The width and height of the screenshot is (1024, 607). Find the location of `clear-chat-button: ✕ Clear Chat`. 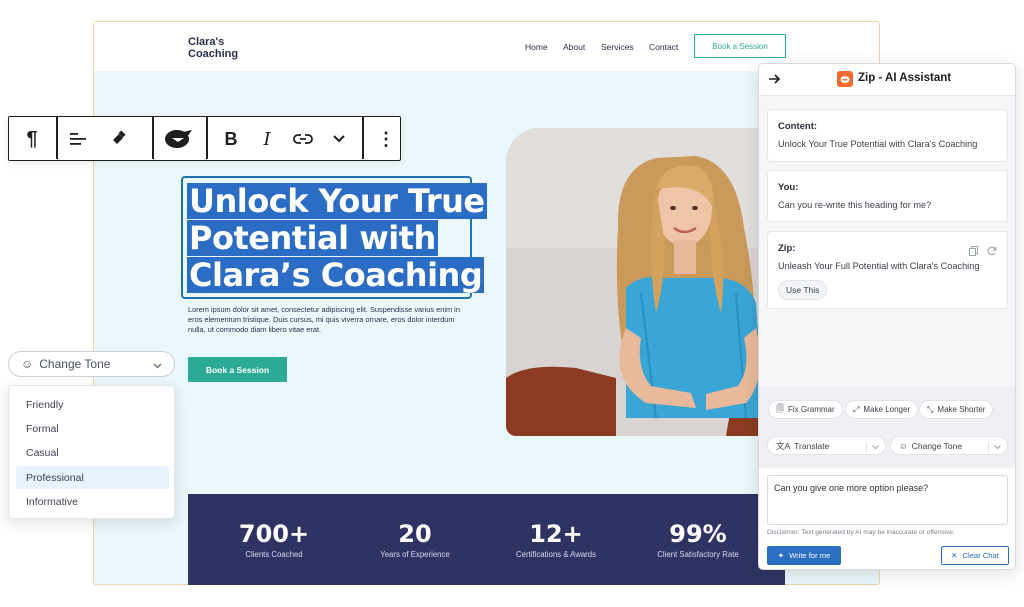

clear-chat-button: ✕ Clear Chat is located at coordinates (975, 555).